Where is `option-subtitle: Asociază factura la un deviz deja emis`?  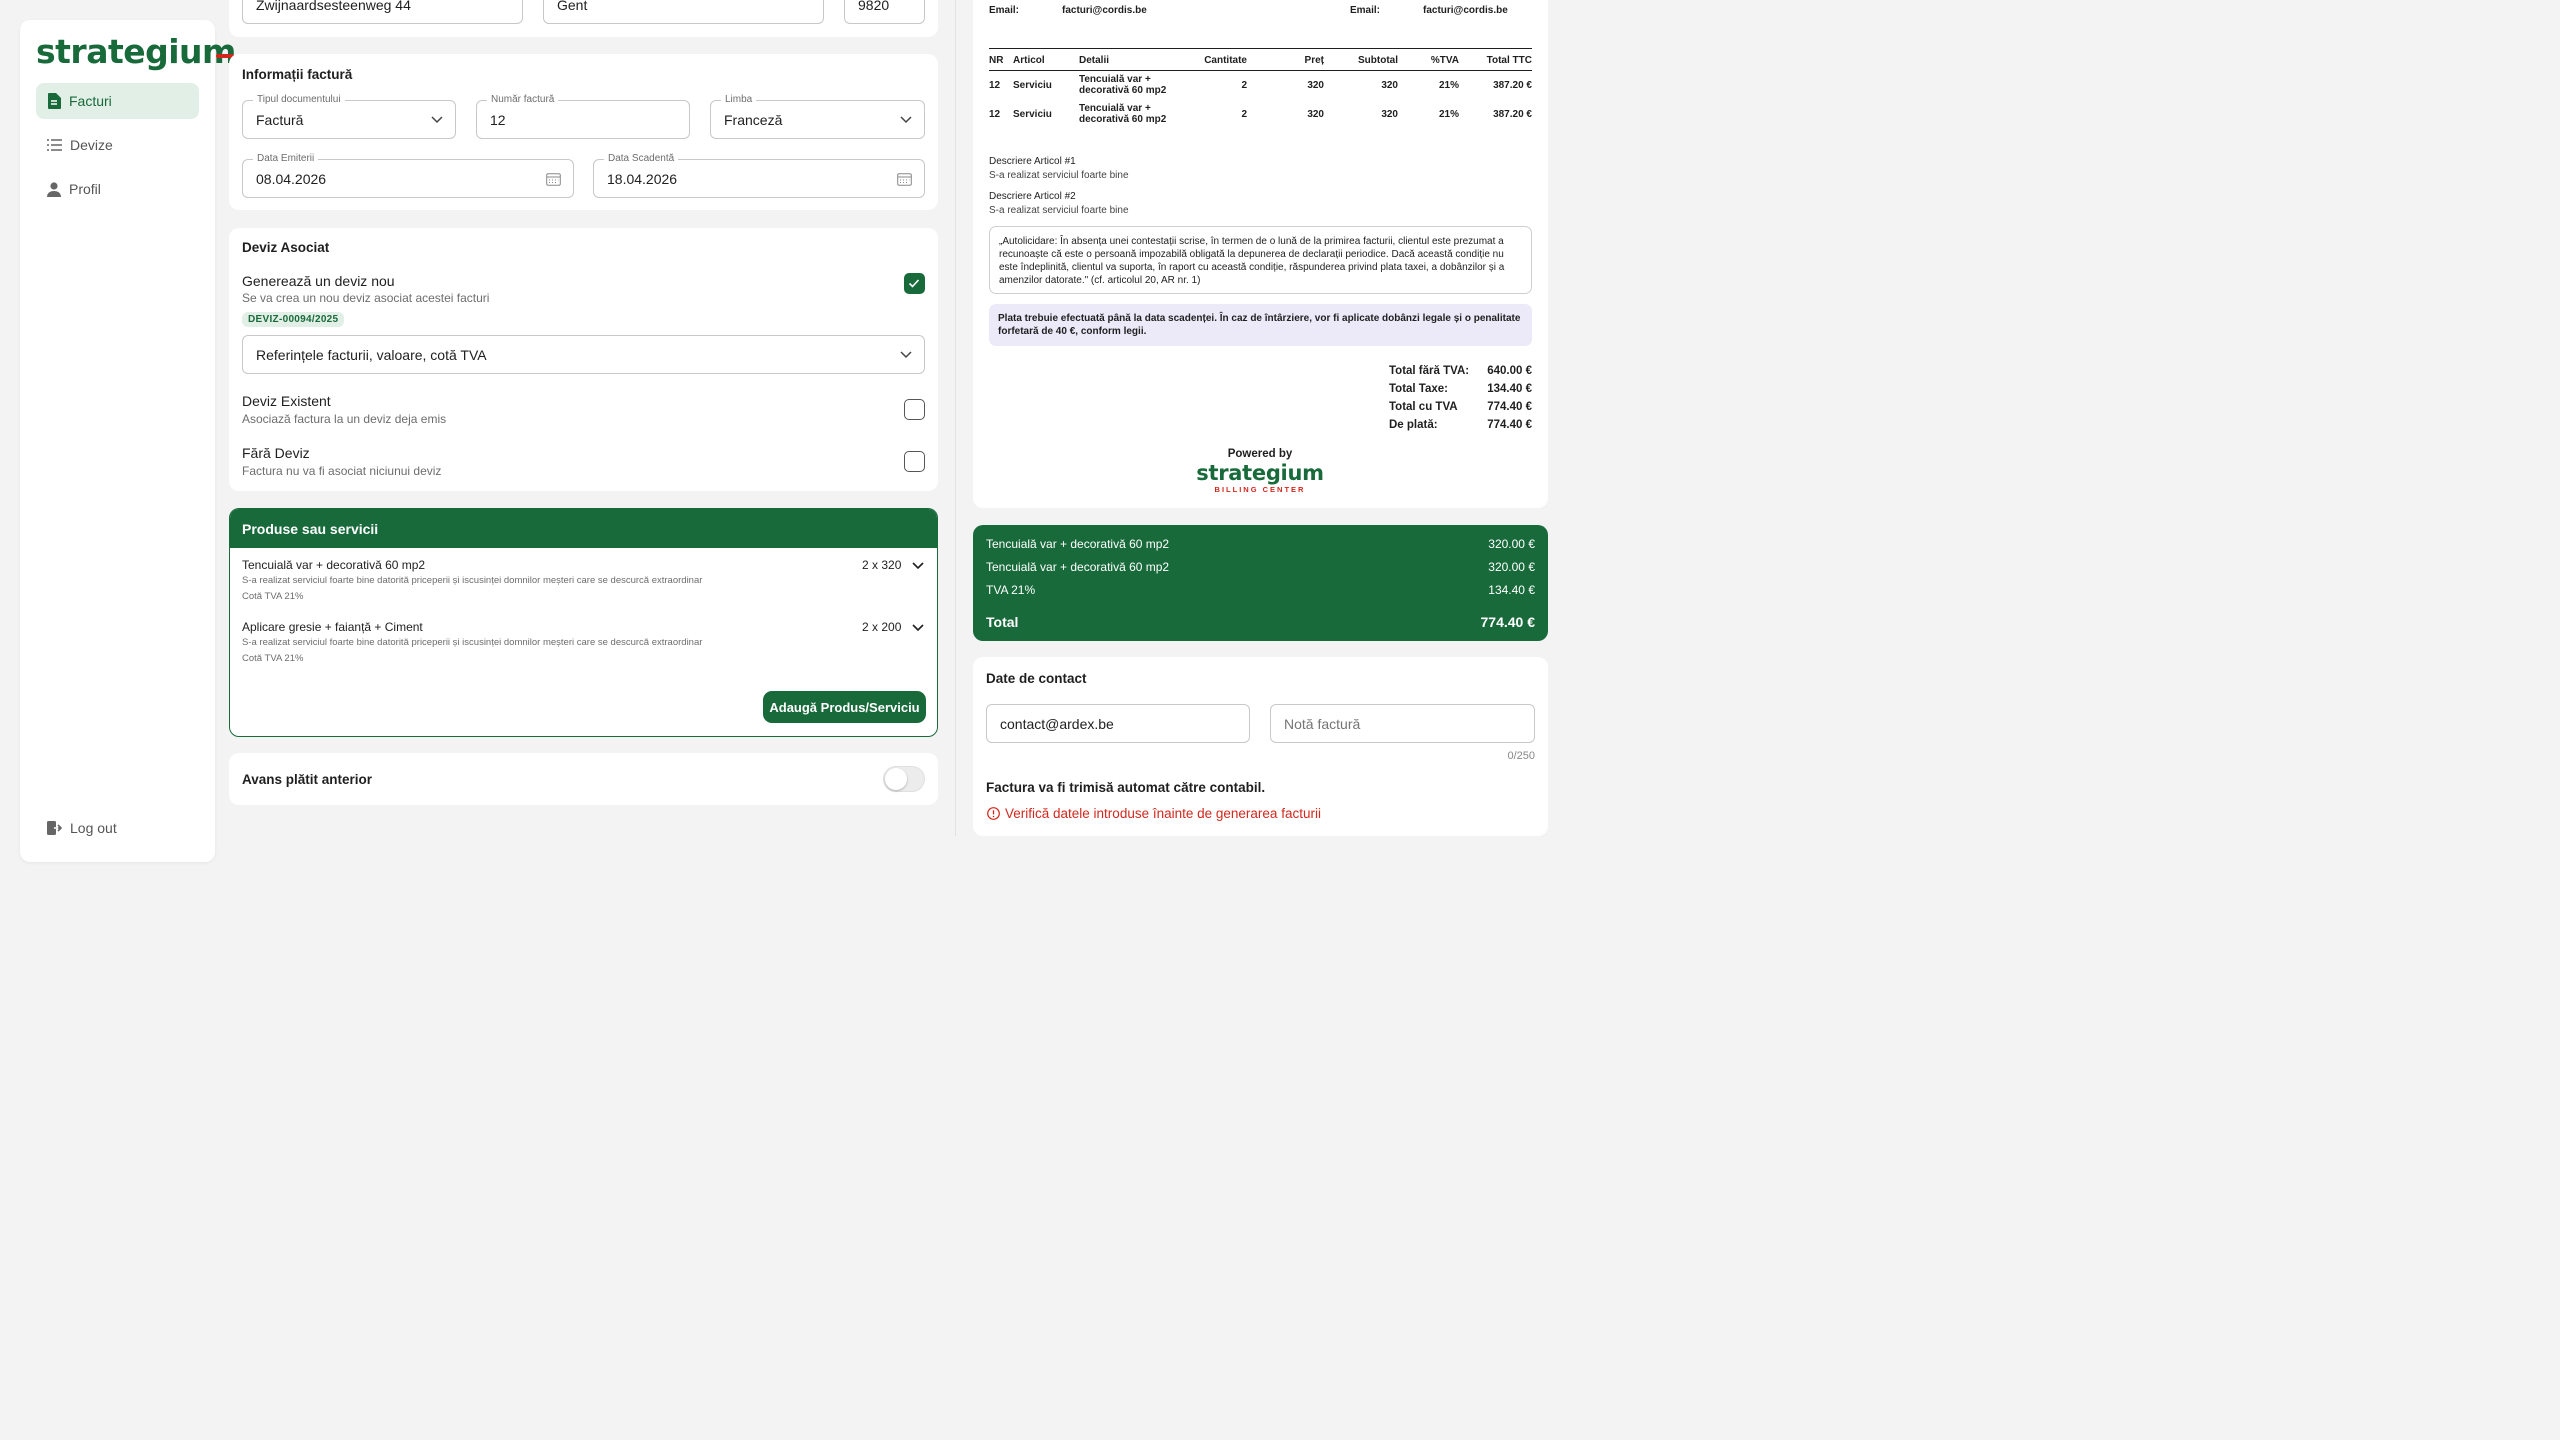
option-subtitle: Asociază factura la un deviz deja emis is located at coordinates (344, 419).